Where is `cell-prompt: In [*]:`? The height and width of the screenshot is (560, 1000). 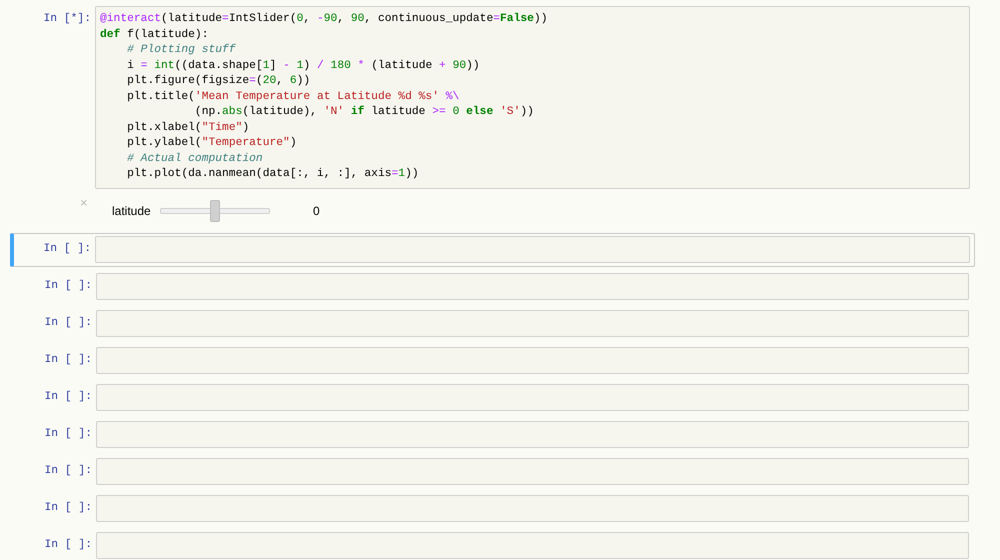 cell-prompt: In [*]: is located at coordinates (67, 19).